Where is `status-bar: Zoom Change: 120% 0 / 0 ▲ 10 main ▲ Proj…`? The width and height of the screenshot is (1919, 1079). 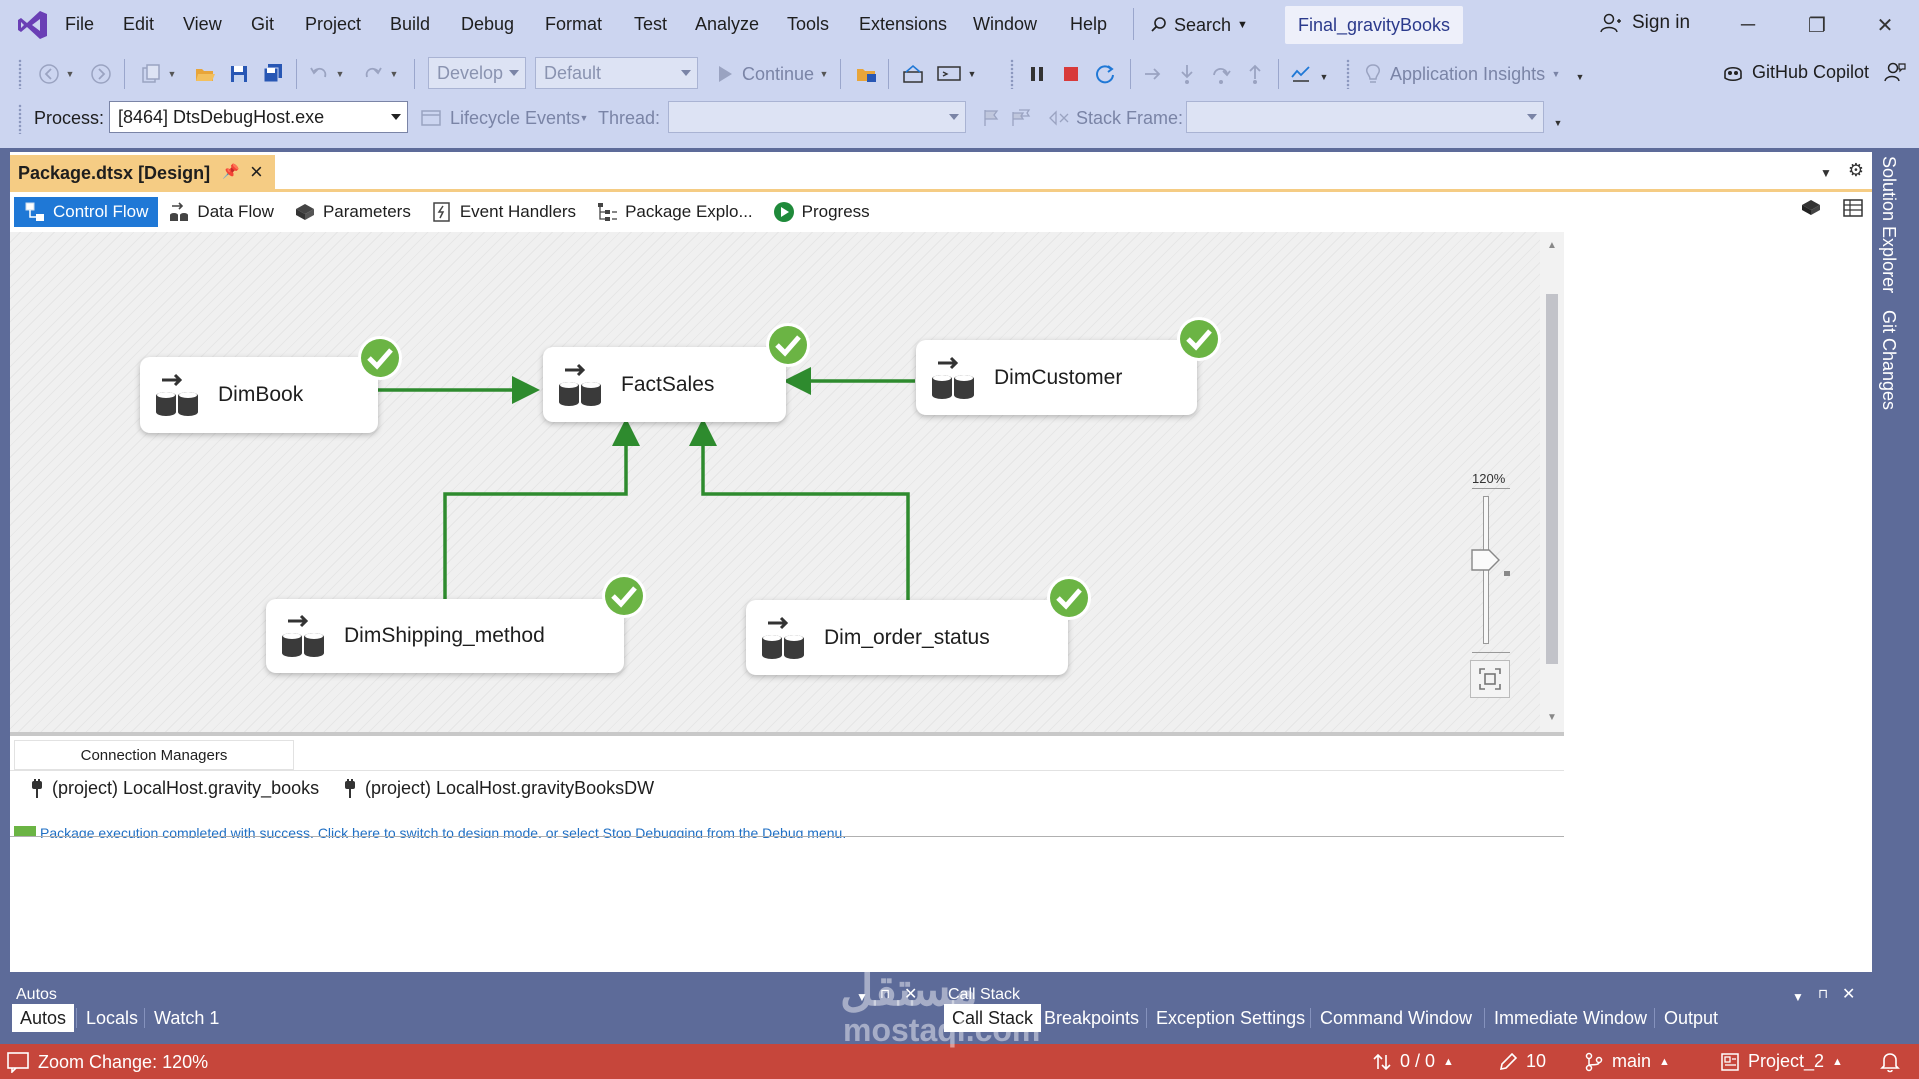 status-bar: Zoom Change: 120% 0 / 0 ▲ 10 main ▲ Proj… is located at coordinates (959, 1061).